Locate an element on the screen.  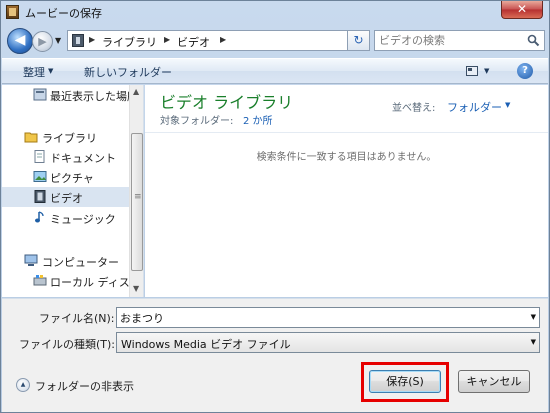
nav-item-label: ローカル ディスク is located at coordinates (95, 282).